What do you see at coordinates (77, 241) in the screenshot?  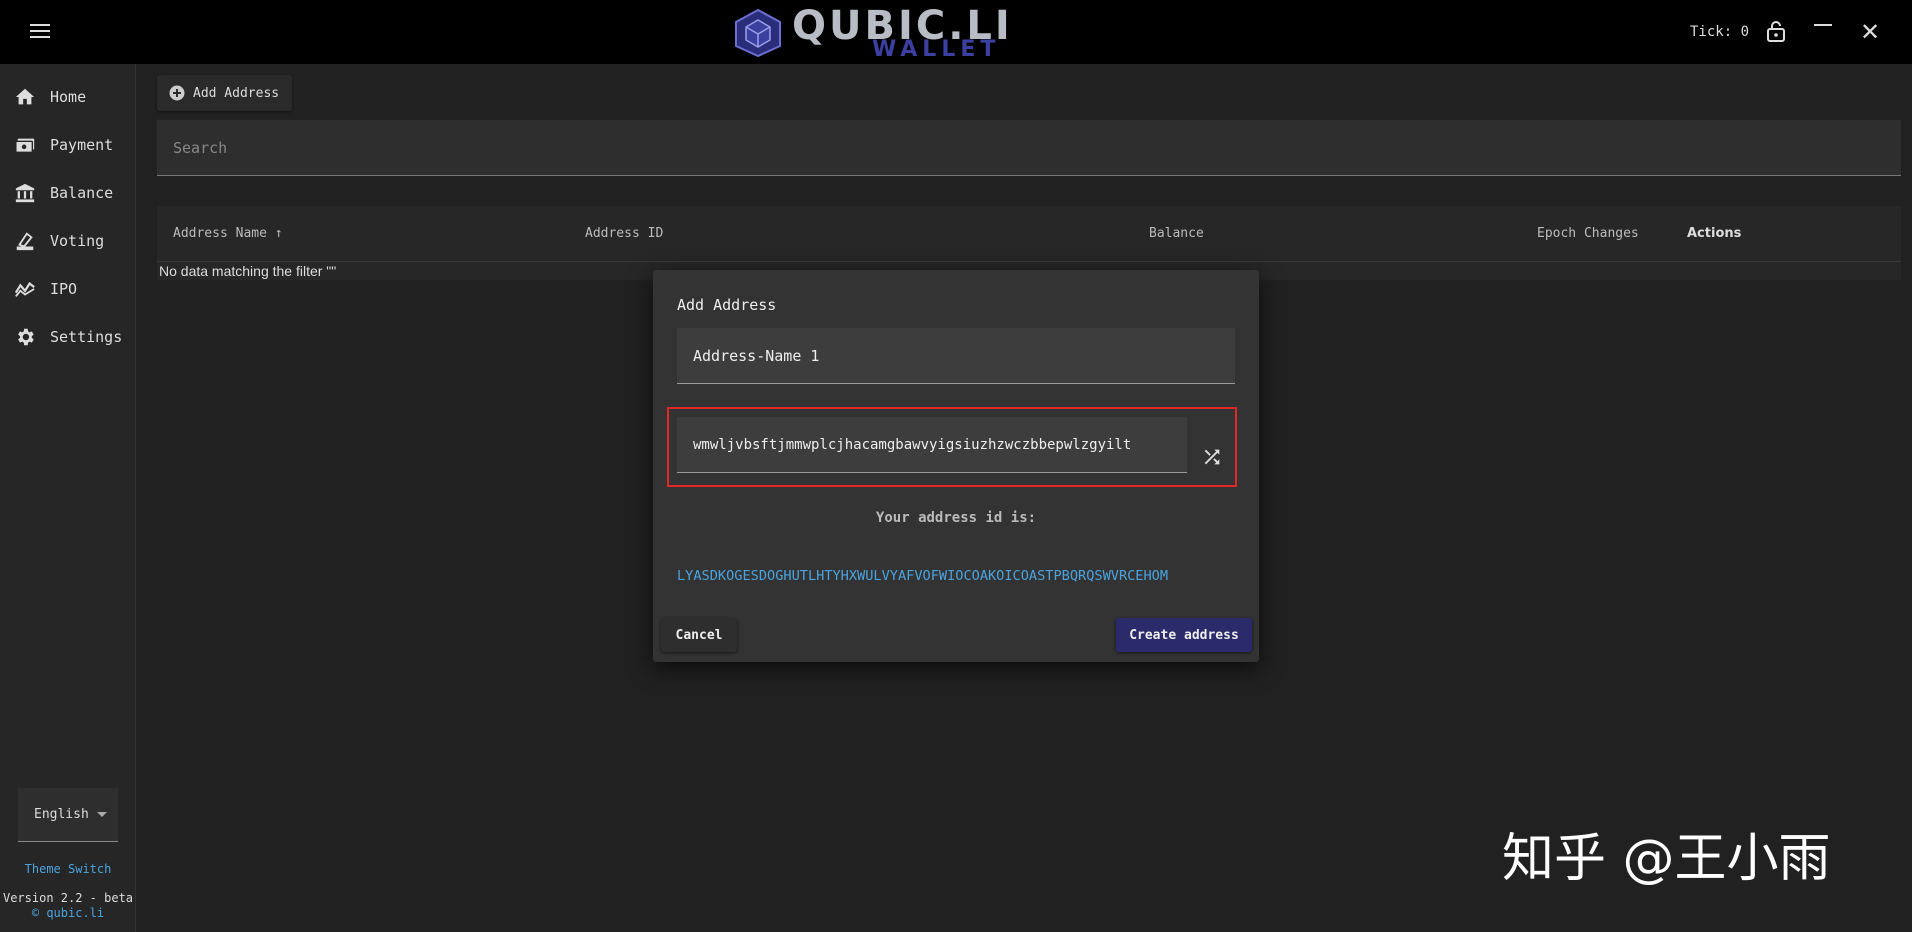 I see `sidebar-item-label: Voting` at bounding box center [77, 241].